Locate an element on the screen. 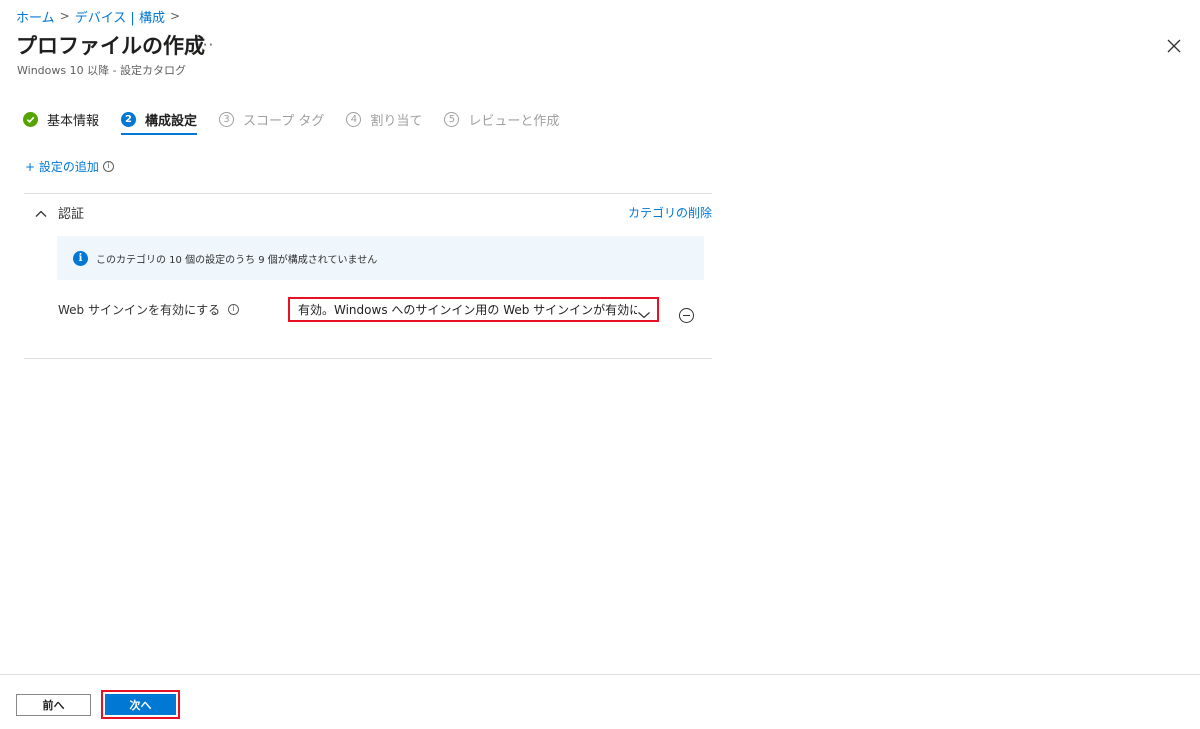 This screenshot has height=729, width=1200. page-title: プロファイルの作成 is located at coordinates (110, 46).